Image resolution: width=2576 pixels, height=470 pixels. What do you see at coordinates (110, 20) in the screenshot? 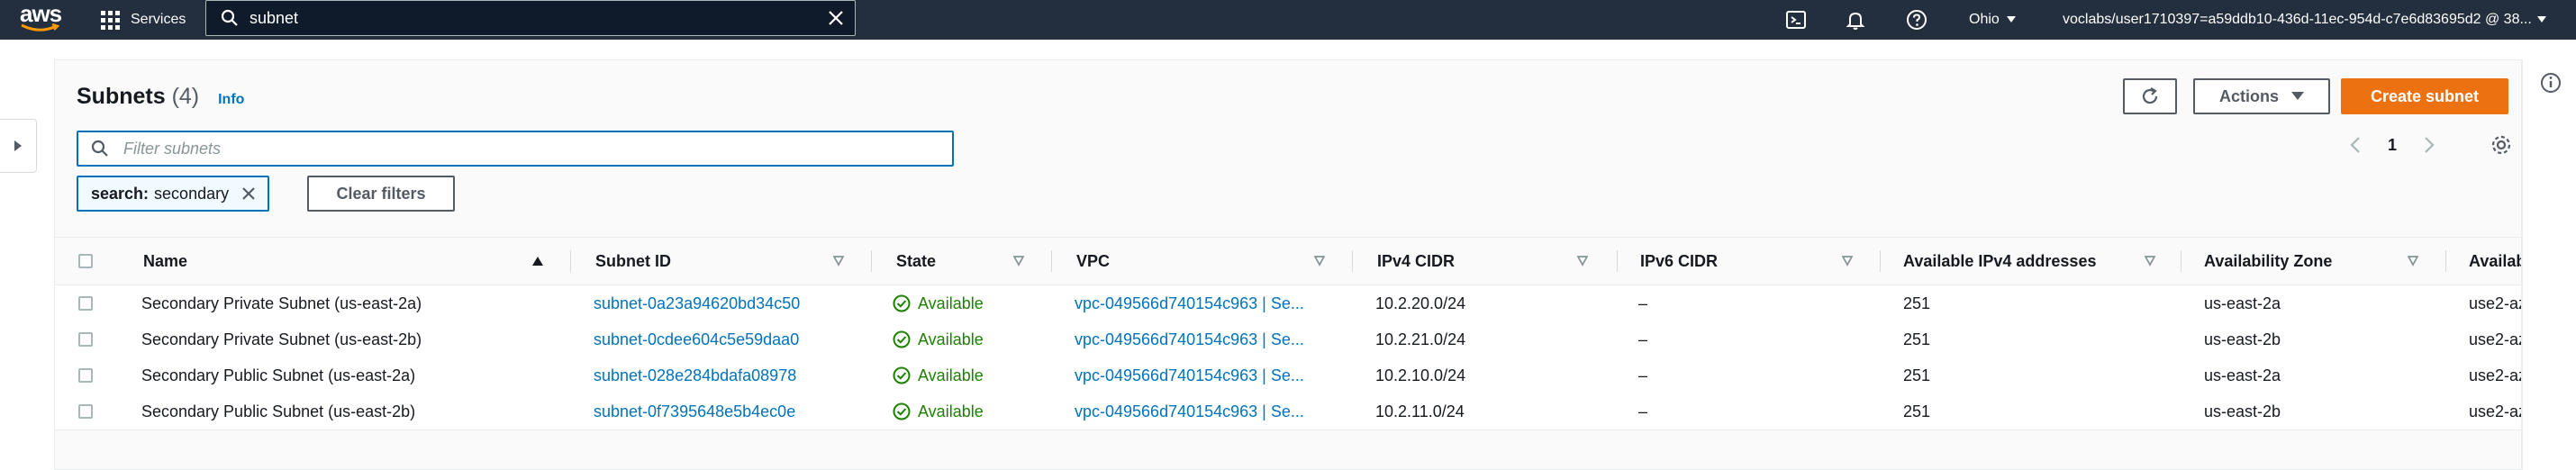
I see `grid-icon` at bounding box center [110, 20].